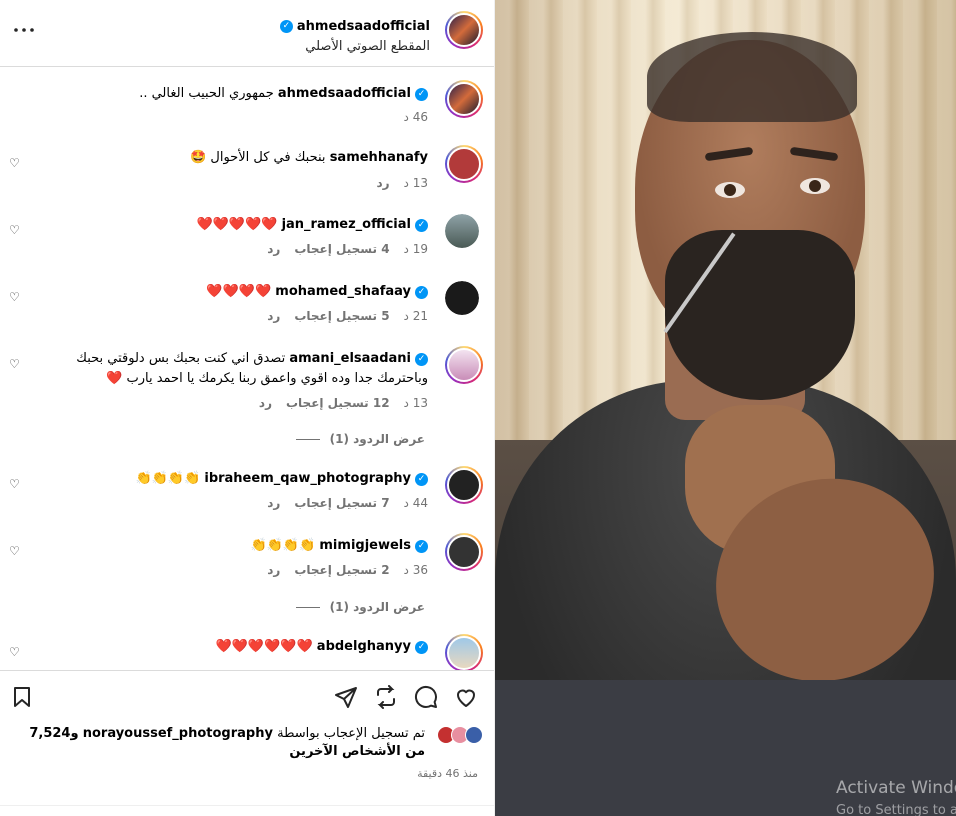 The image size is (956, 816). I want to click on post-header: ✓ ahmedsaadofficial المقطع الصوتي الأصلي, so click(247, 33).